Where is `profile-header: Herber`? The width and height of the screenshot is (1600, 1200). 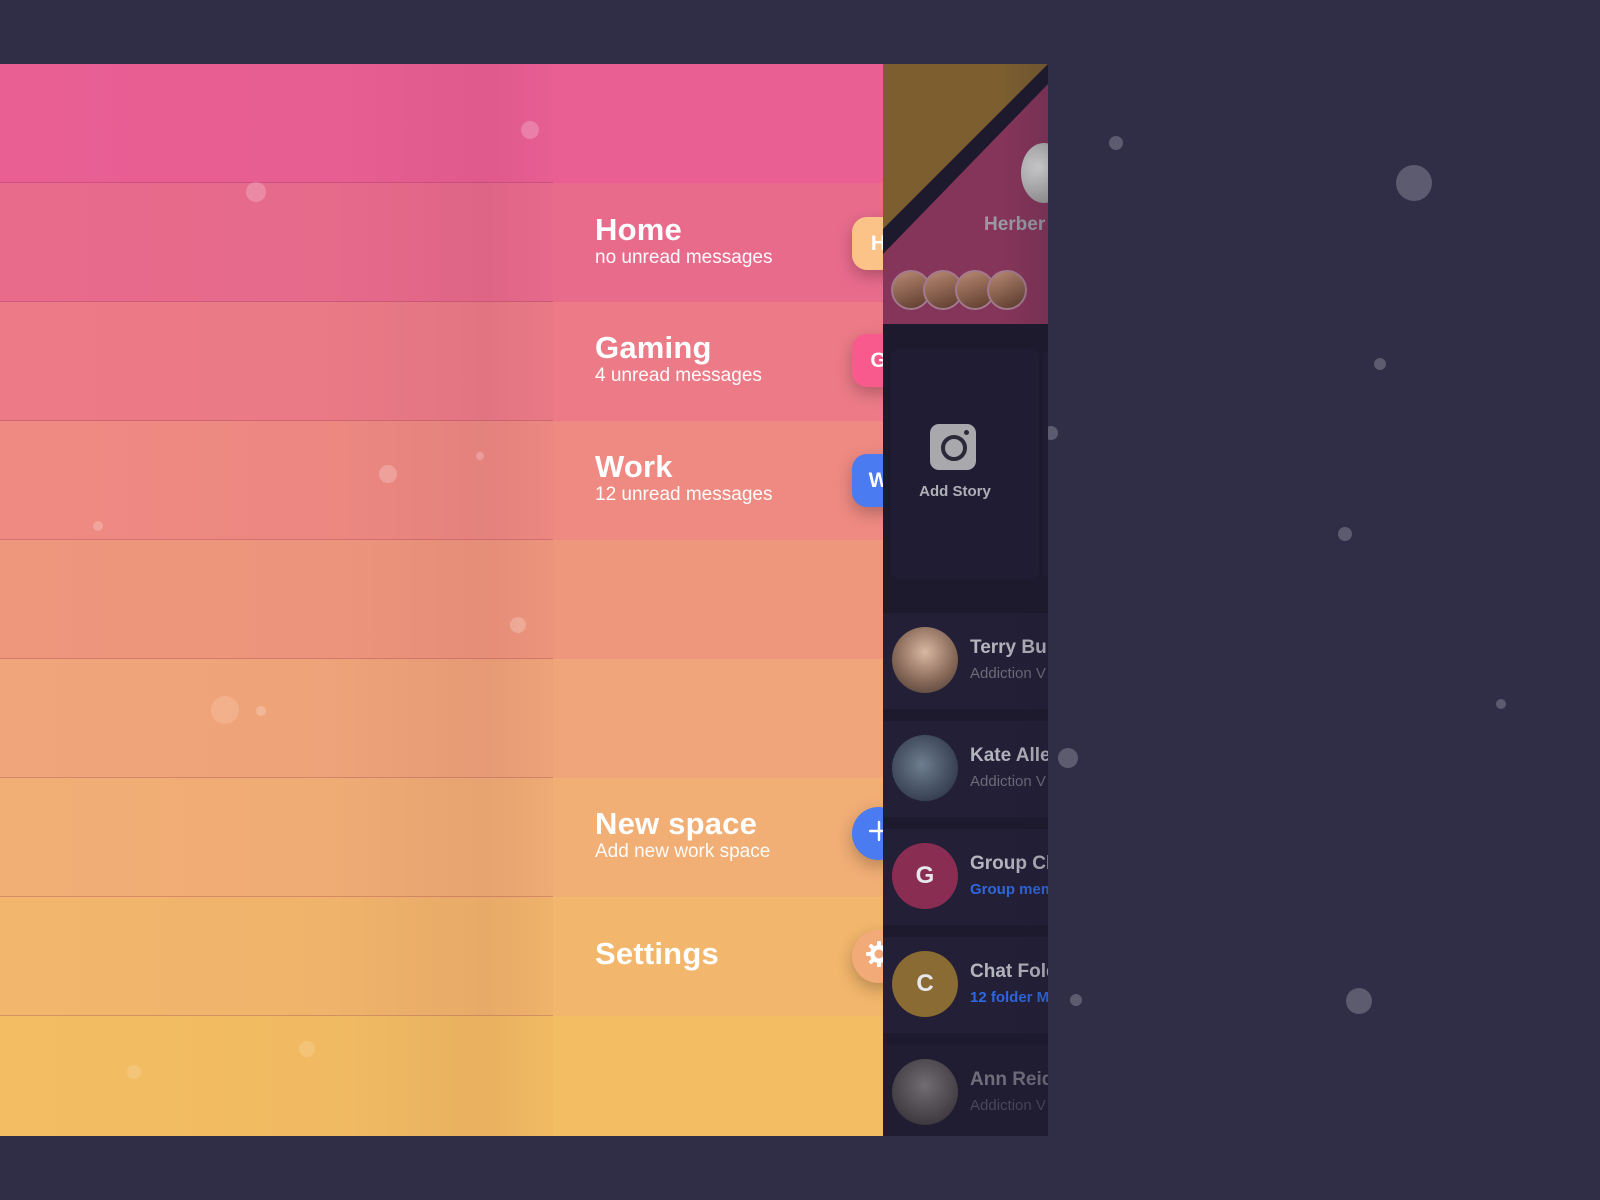 profile-header: Herber is located at coordinates (965, 194).